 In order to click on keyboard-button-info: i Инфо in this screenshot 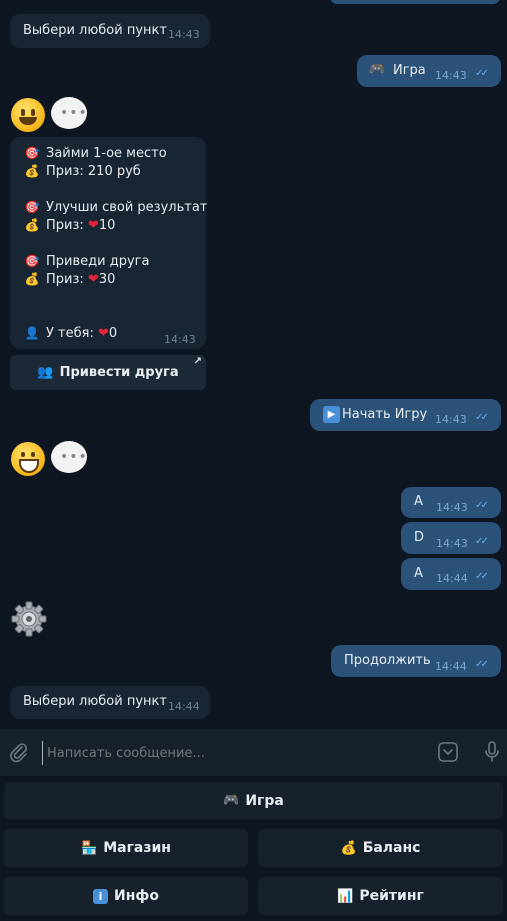, I will do `click(126, 896)`.